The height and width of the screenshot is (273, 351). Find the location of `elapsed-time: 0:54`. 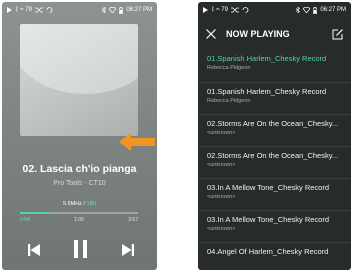

elapsed-time: 0:54 is located at coordinates (25, 220).